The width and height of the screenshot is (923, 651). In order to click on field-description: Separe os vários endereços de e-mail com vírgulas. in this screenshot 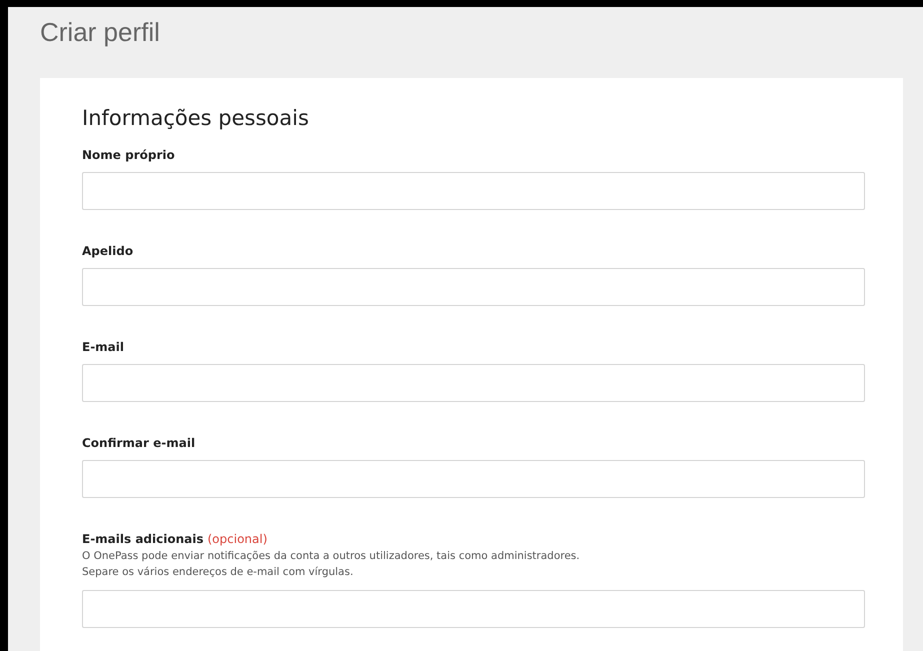, I will do `click(218, 572)`.